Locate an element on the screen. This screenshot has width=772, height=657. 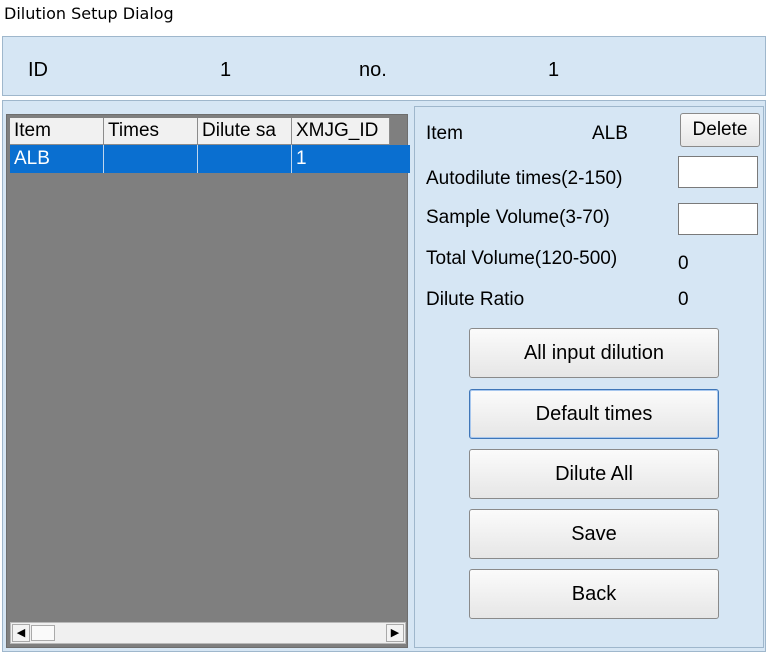
id-panel: ID 1 no. 1 is located at coordinates (384, 66).